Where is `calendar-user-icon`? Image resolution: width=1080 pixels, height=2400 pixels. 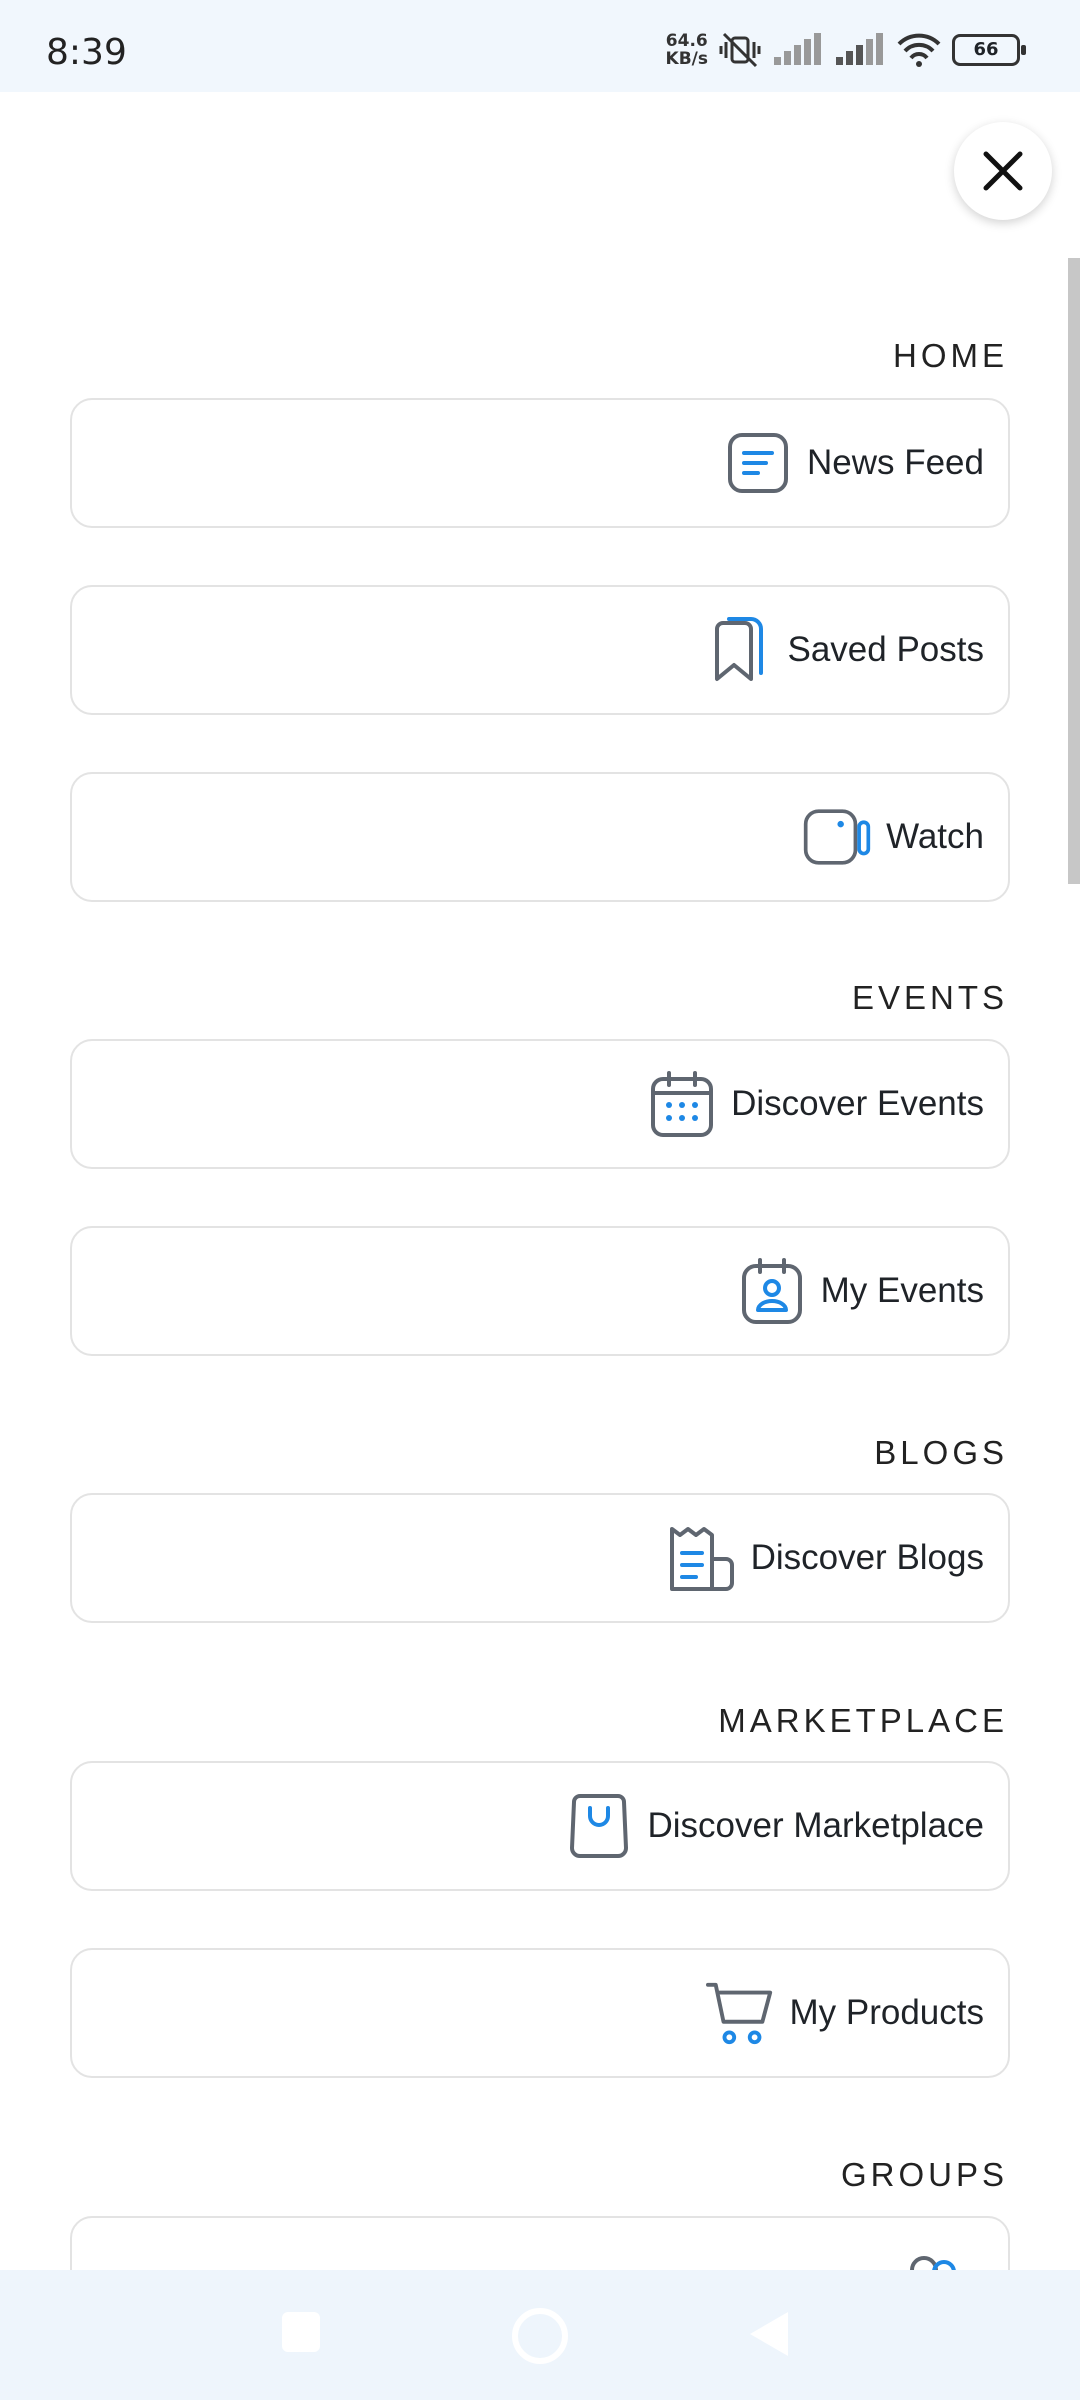
calendar-user-icon is located at coordinates (772, 1291).